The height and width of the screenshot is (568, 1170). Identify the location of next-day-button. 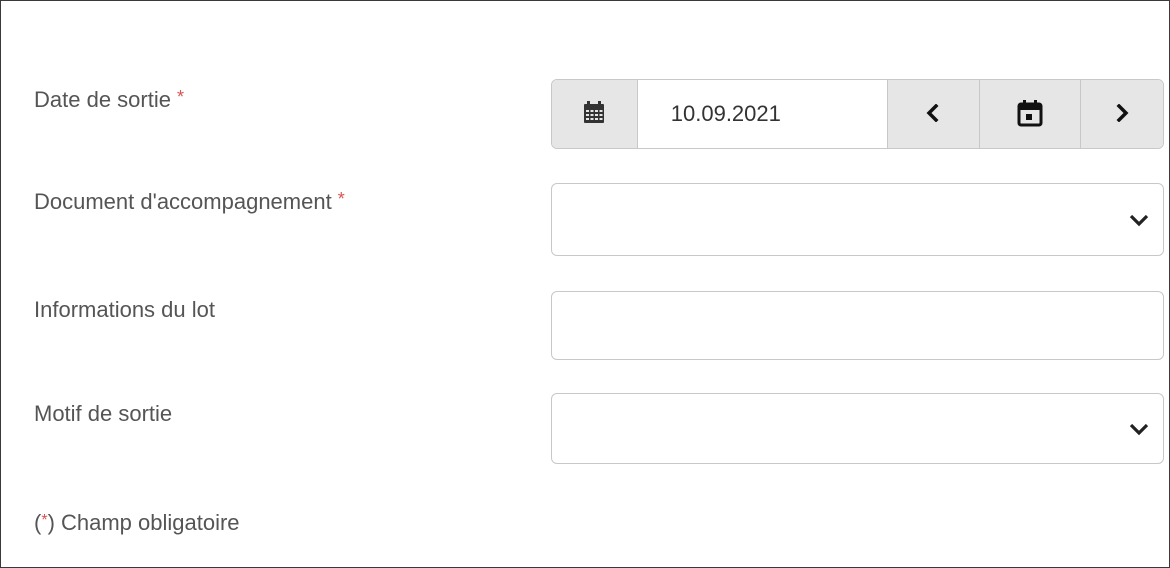
(1121, 114).